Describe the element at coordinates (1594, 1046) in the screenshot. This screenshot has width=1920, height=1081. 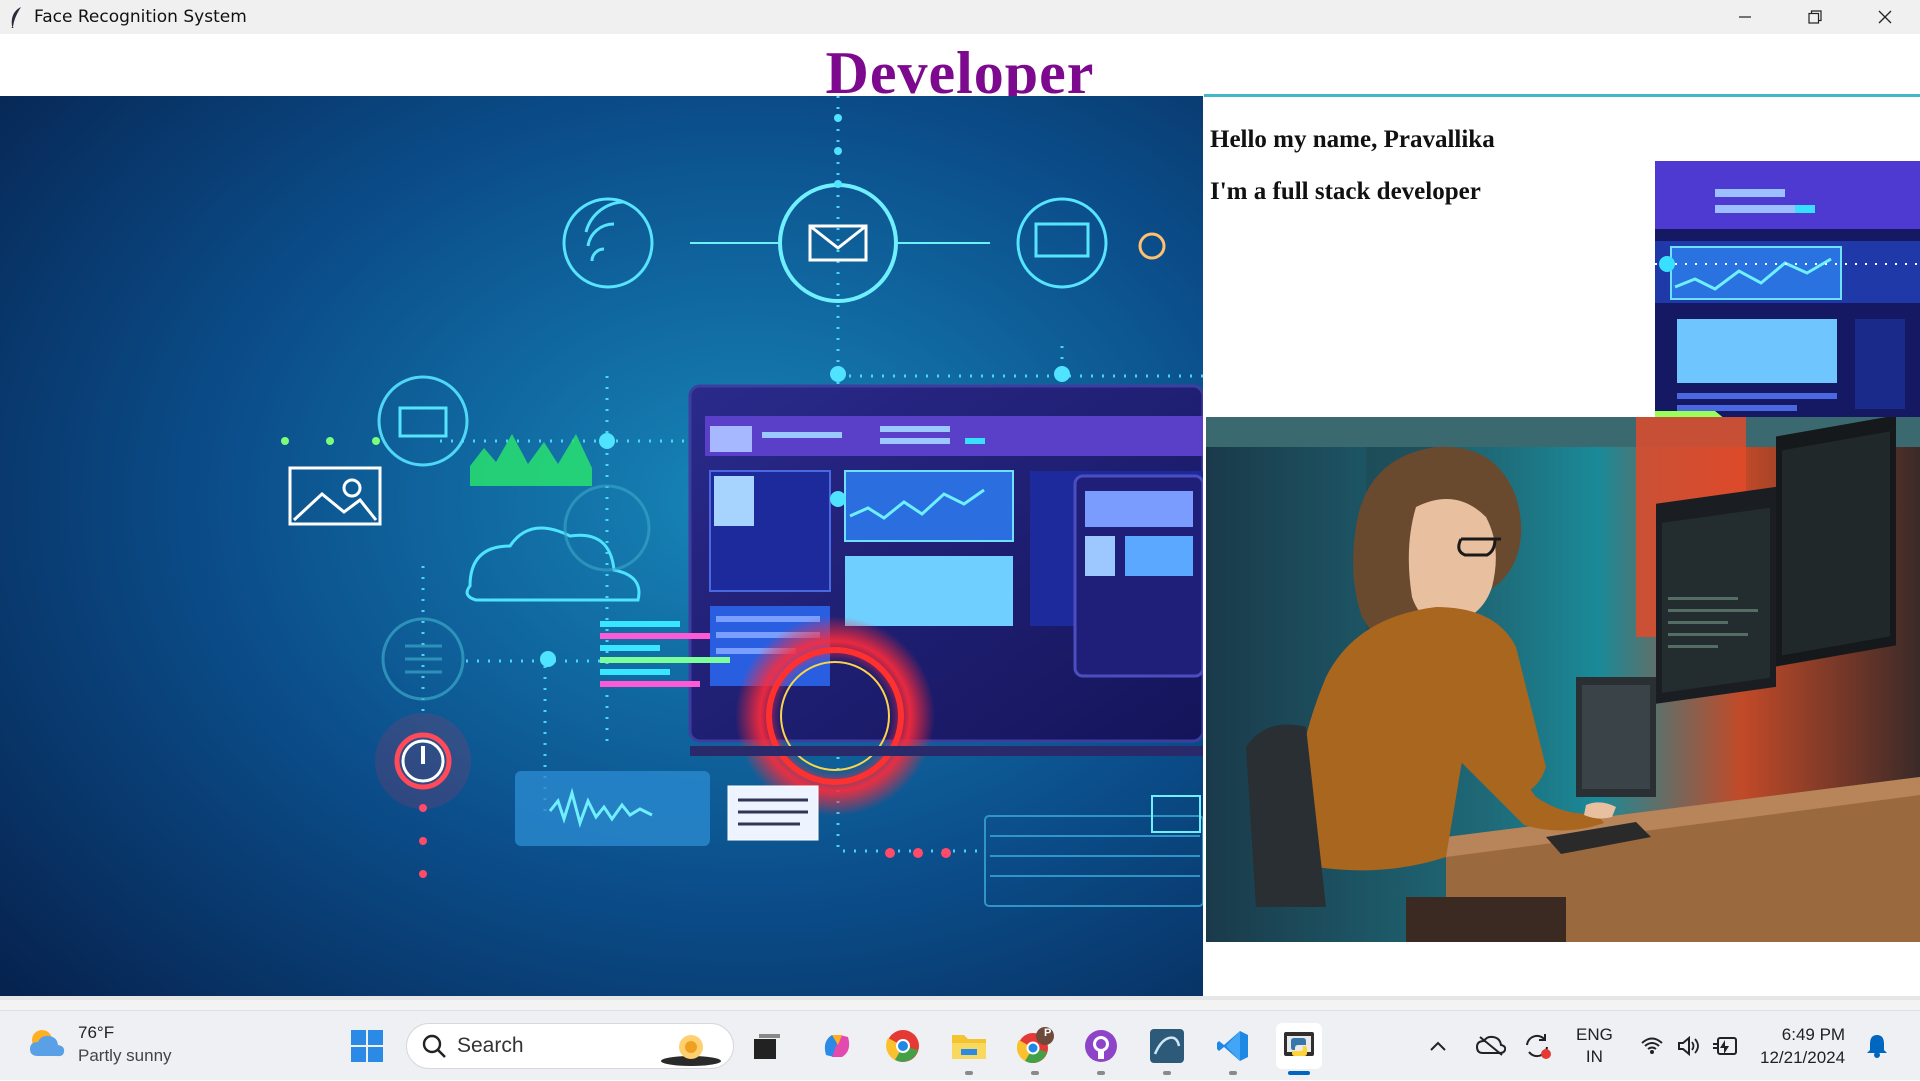
I see `language-switcher: ENG IN` at that location.